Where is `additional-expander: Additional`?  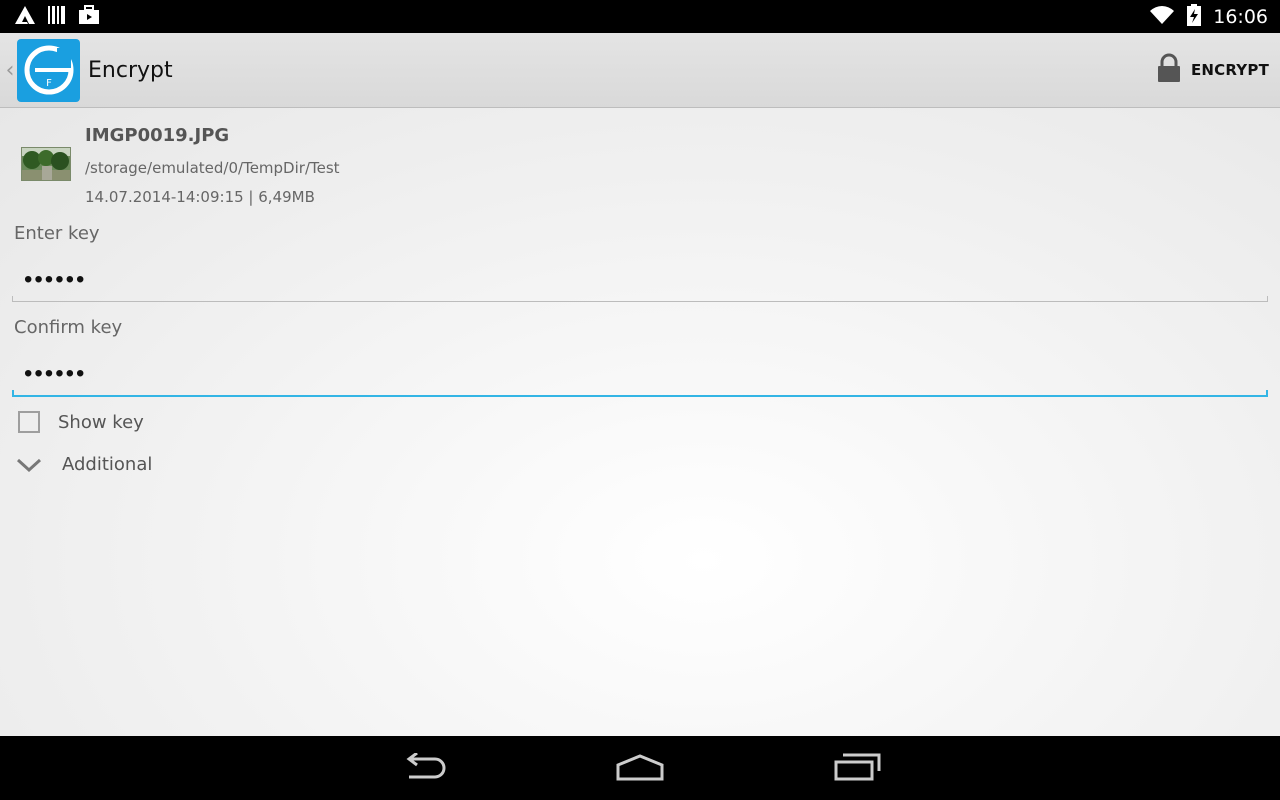 additional-expander: Additional is located at coordinates (83, 464).